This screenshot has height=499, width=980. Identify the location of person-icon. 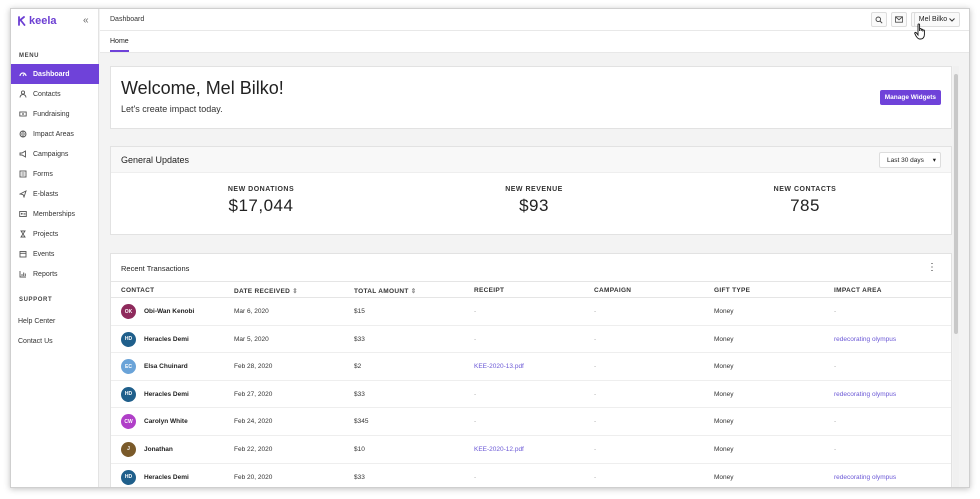
(23, 94).